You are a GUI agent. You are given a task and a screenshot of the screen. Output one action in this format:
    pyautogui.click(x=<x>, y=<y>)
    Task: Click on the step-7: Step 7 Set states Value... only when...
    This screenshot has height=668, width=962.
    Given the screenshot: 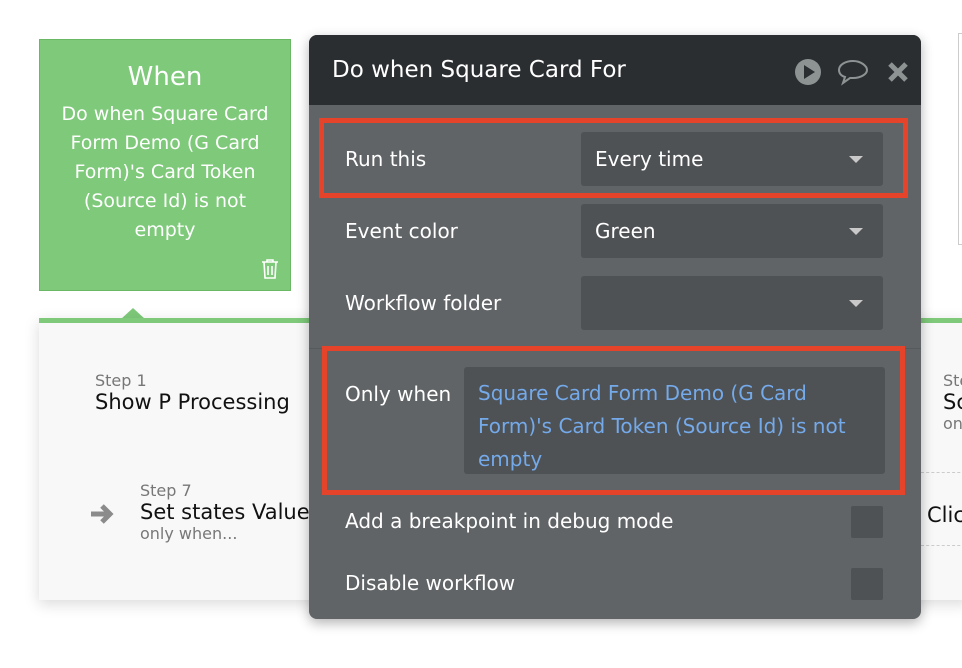 What is the action you would take?
    pyautogui.click(x=235, y=512)
    